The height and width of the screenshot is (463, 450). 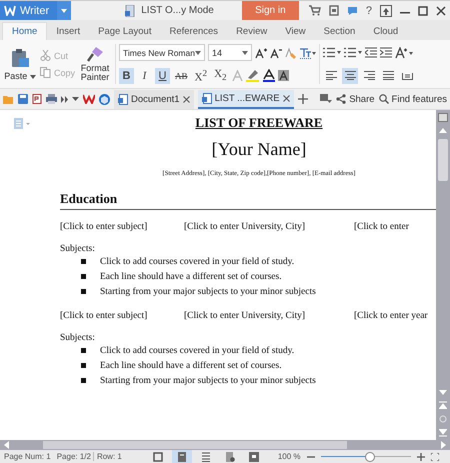 I want to click on more-icon, so click(x=64, y=99).